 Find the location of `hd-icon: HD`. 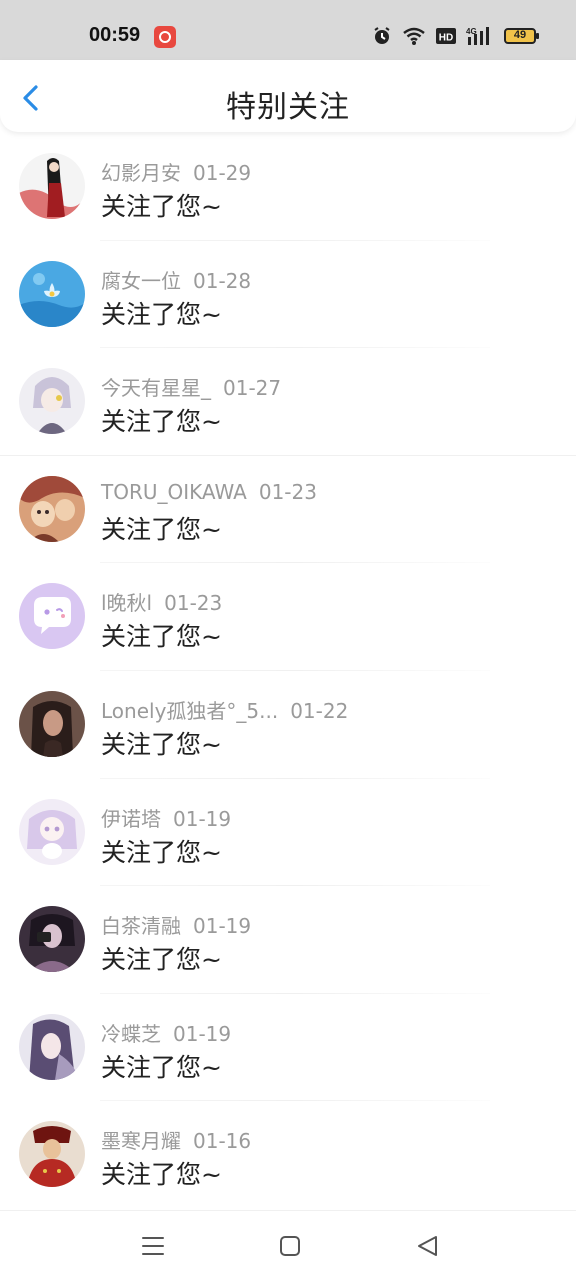

hd-icon: HD is located at coordinates (446, 36).